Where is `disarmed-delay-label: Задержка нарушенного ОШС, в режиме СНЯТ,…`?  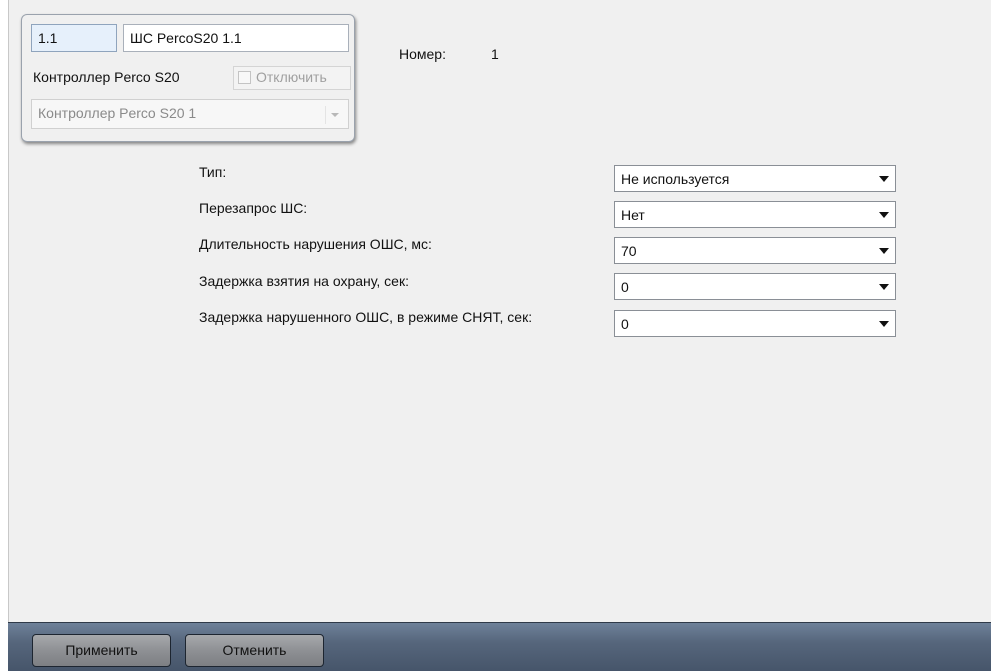 disarmed-delay-label: Задержка нарушенного ОШС, в режиме СНЯТ,… is located at coordinates (366, 317).